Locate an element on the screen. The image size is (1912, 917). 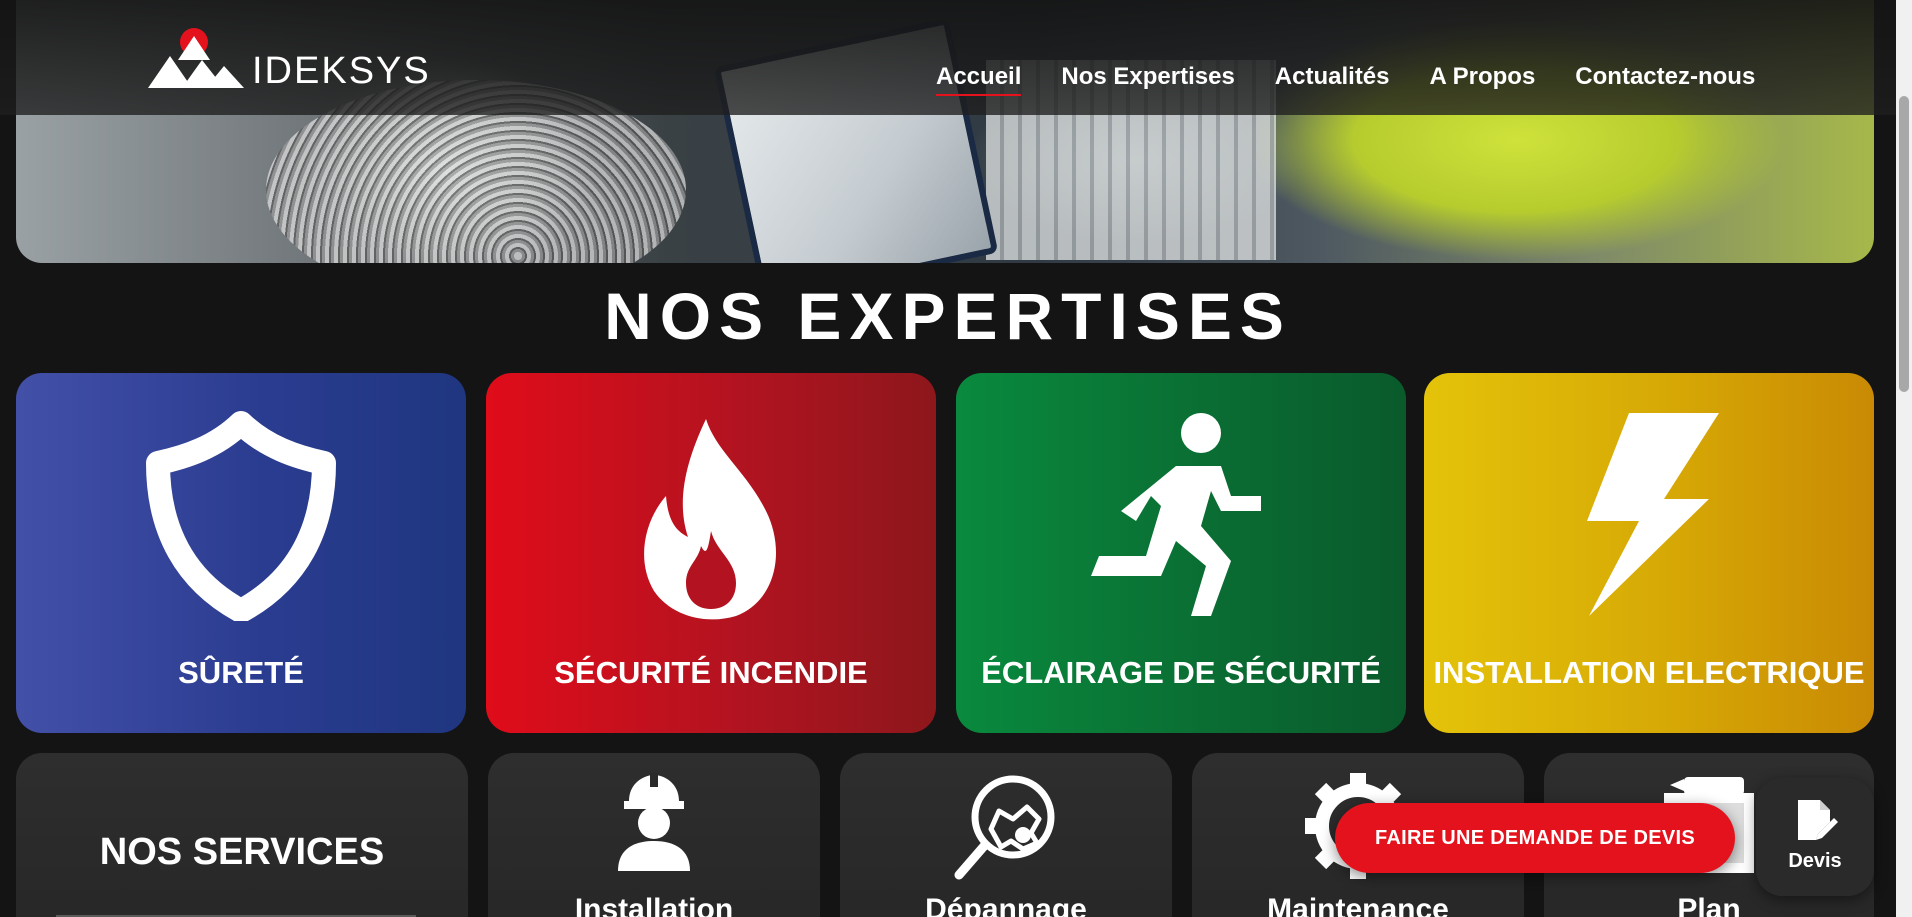
service-card-label: Plan is located at coordinates (1709, 905).